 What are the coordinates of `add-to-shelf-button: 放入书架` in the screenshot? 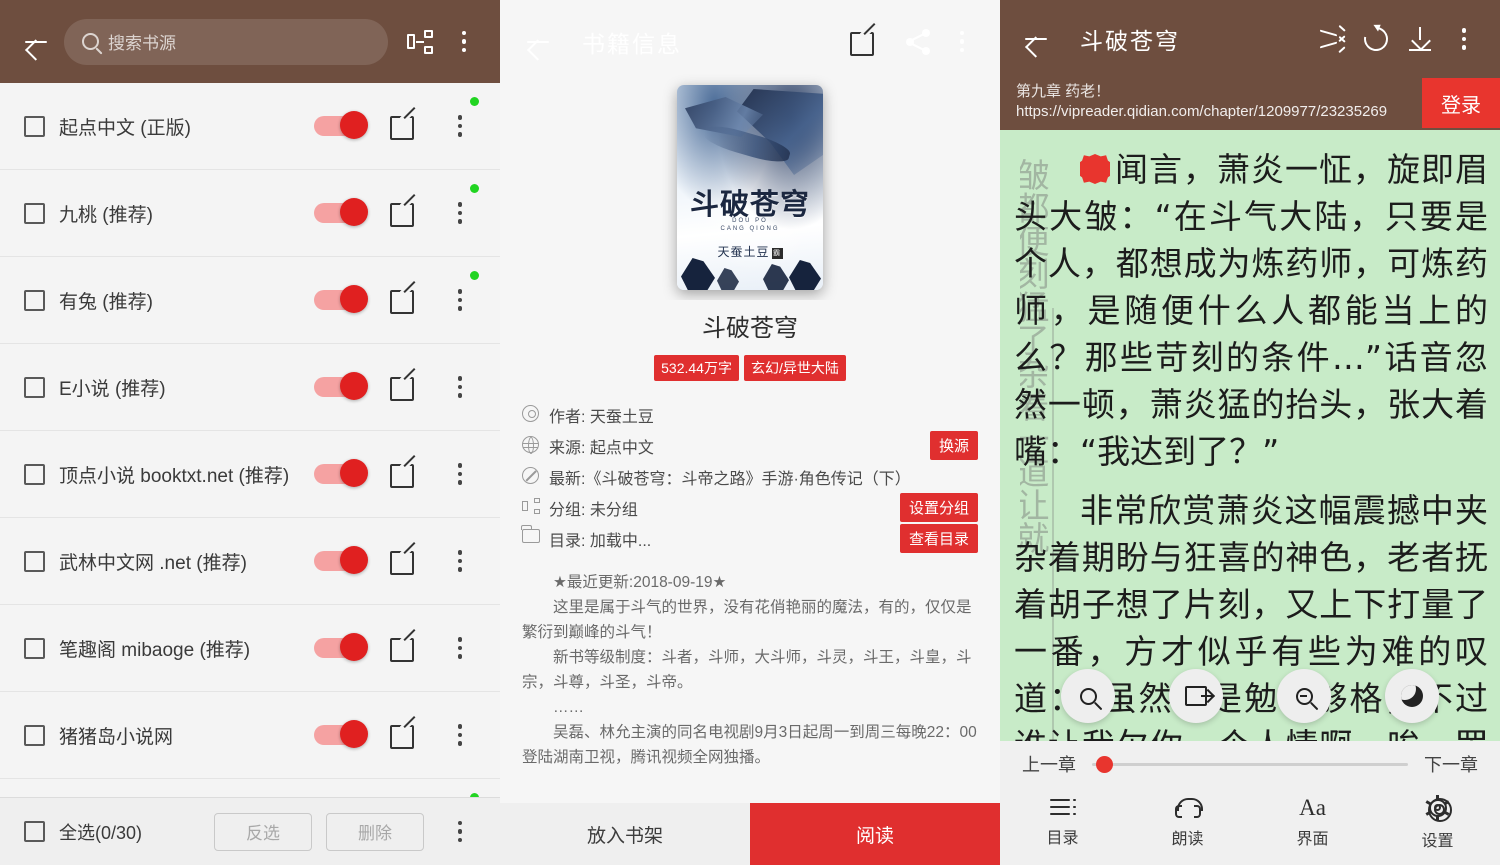 It's located at (625, 834).